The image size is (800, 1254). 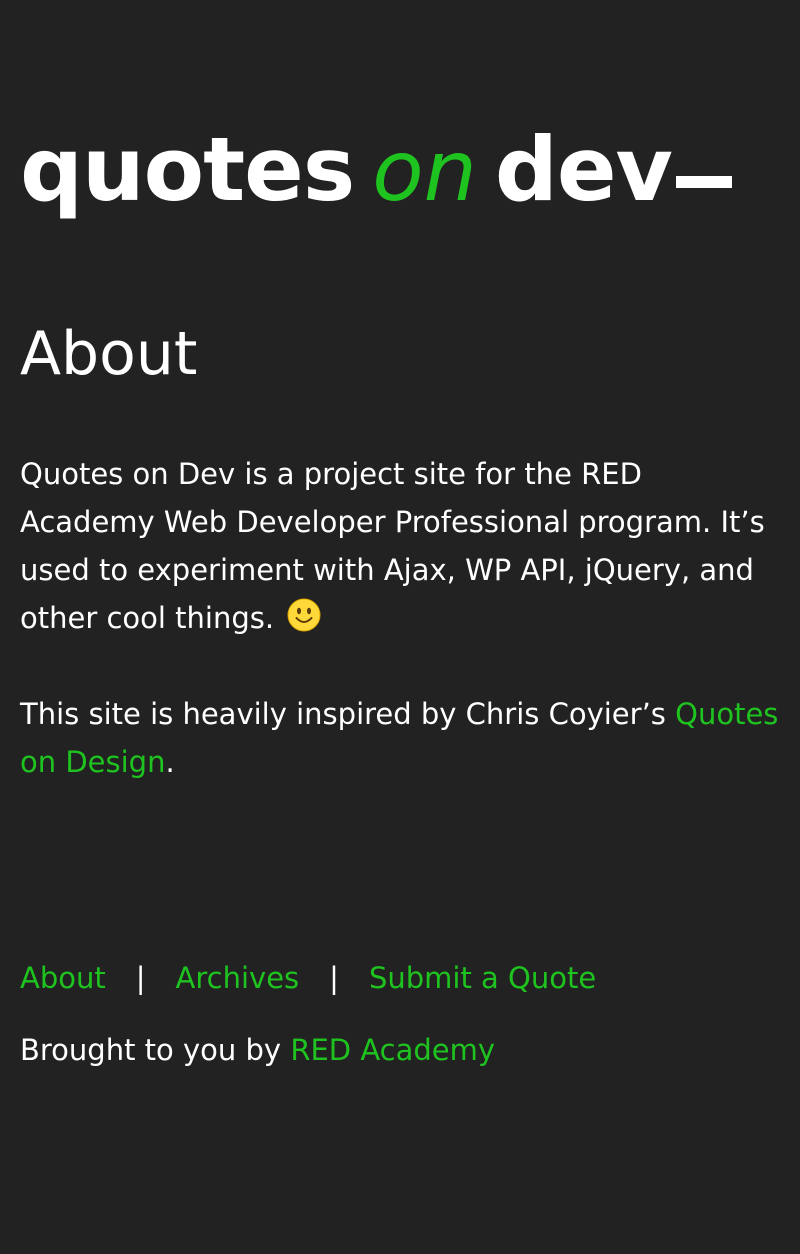 I want to click on footer-credit: Brought to you by RED Academy, so click(x=257, y=1050).